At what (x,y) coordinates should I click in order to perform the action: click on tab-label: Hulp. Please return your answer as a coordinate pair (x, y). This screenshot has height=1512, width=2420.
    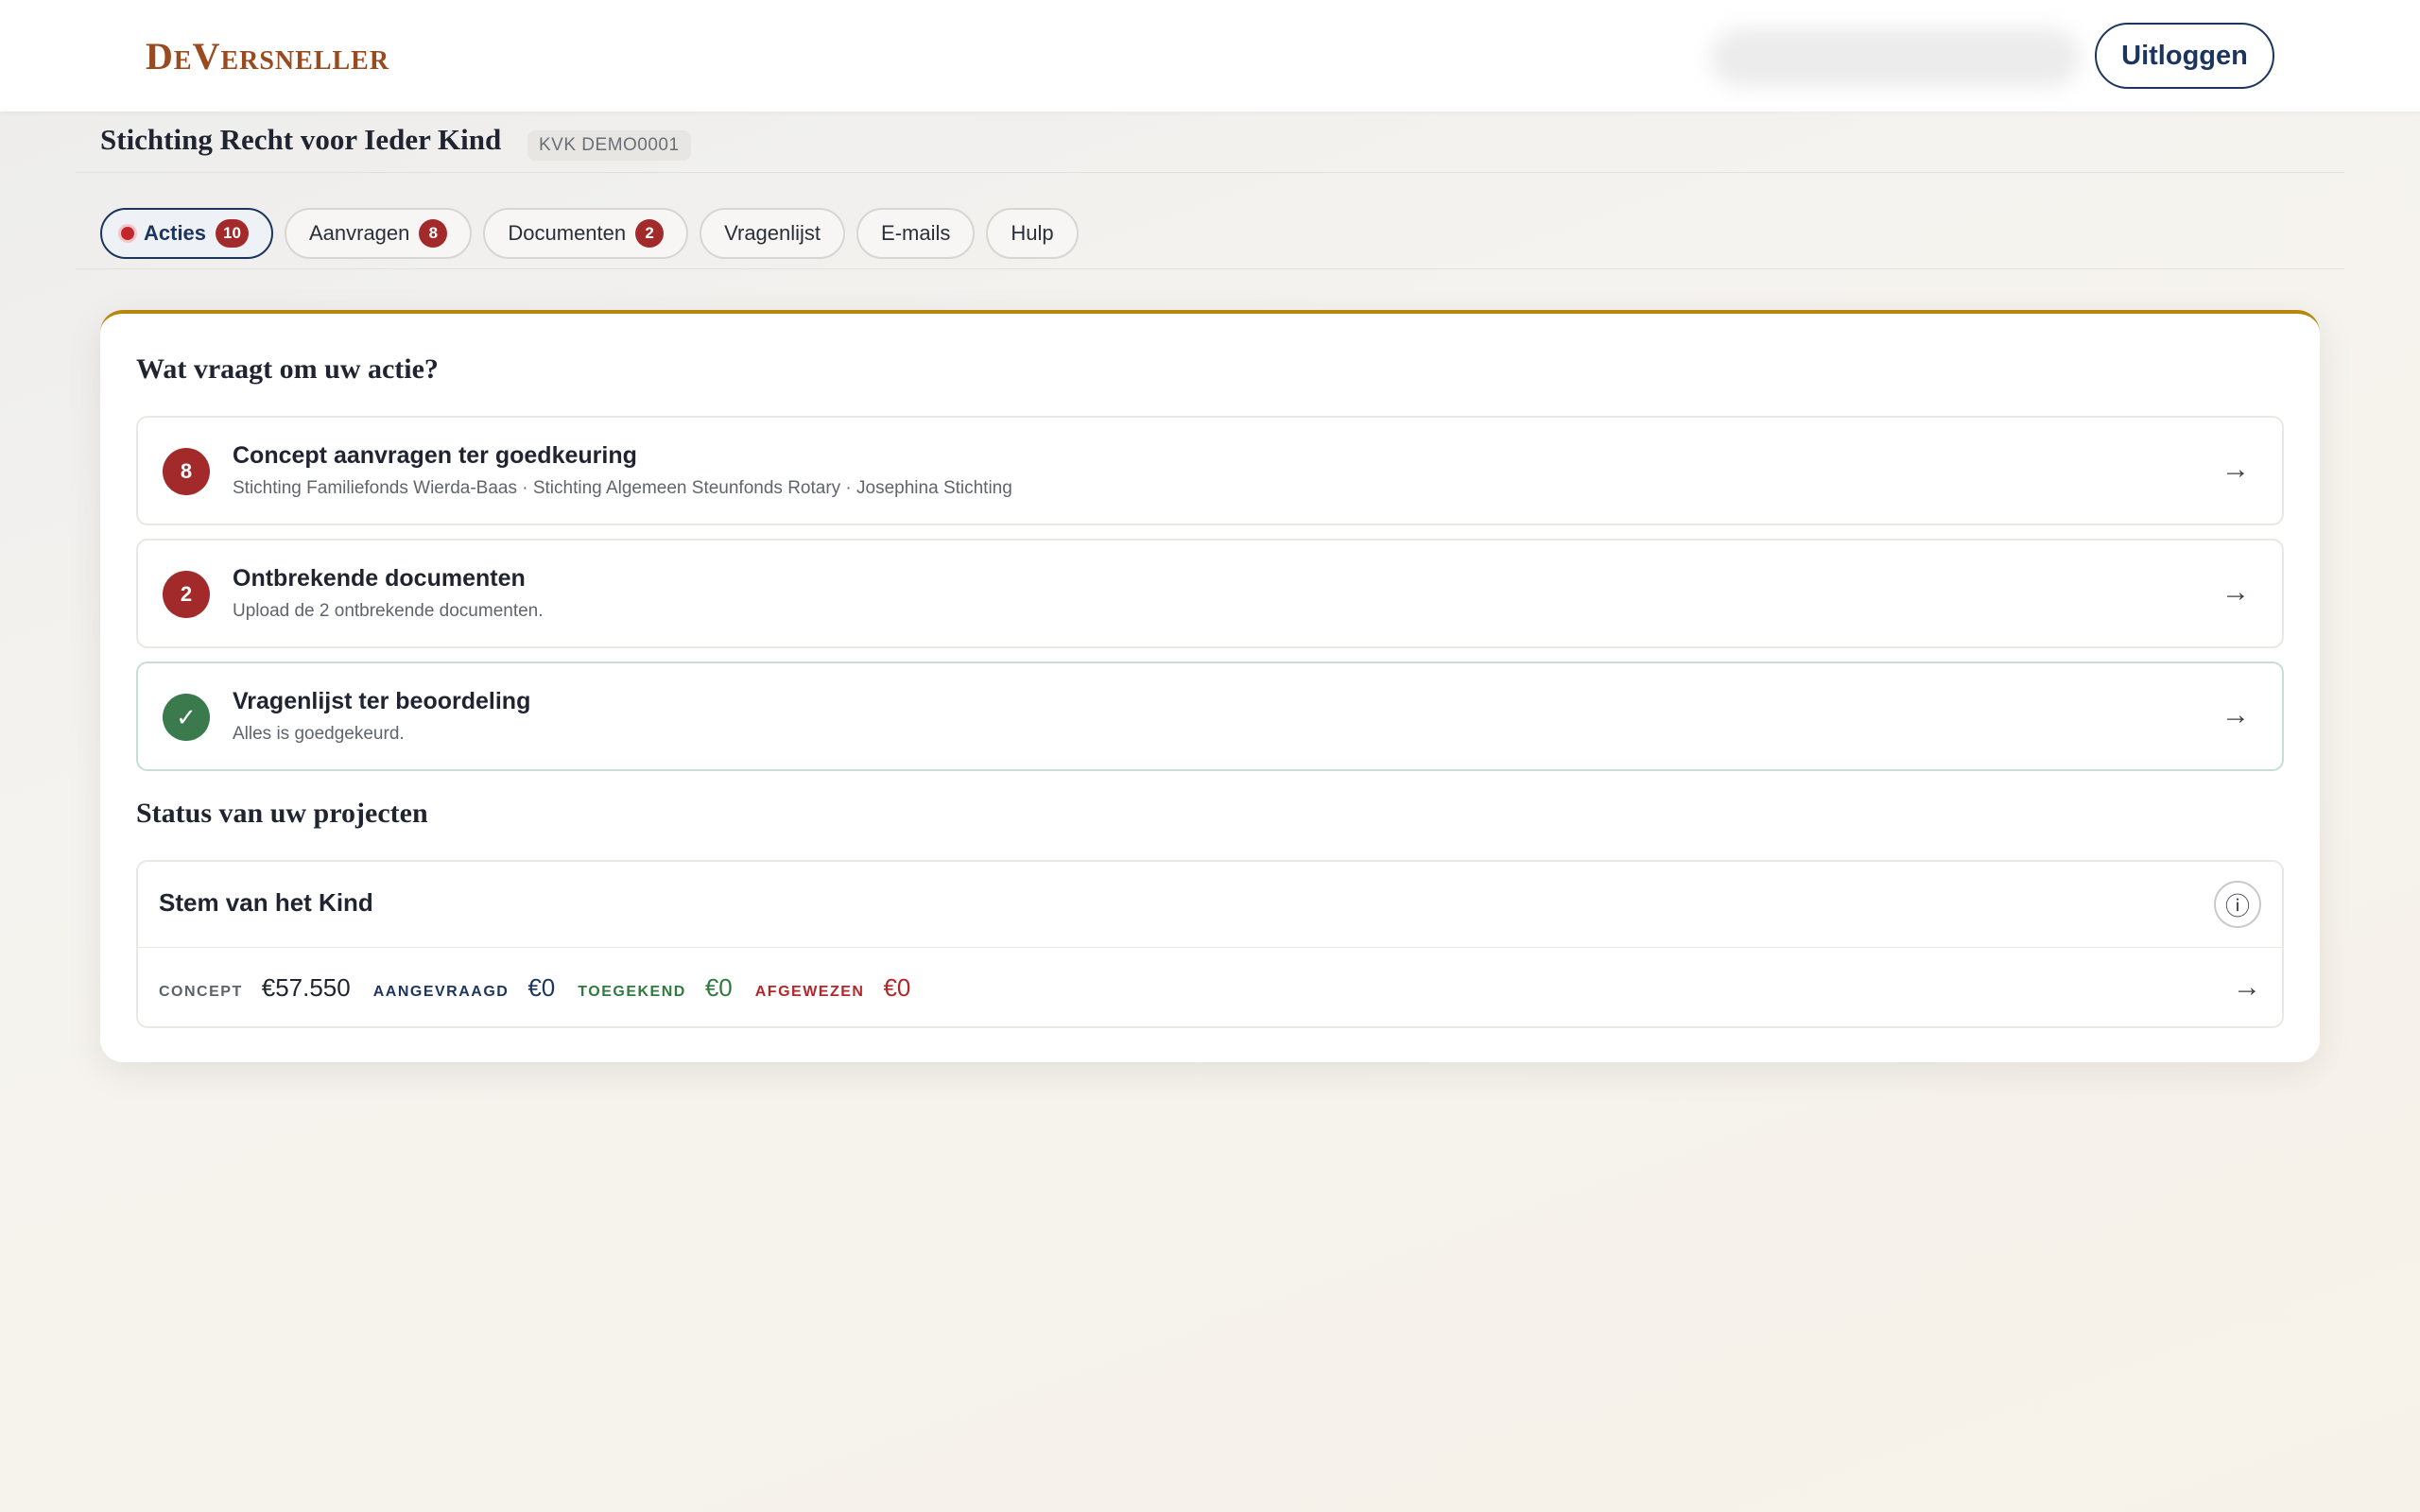
    Looking at the image, I should click on (1032, 233).